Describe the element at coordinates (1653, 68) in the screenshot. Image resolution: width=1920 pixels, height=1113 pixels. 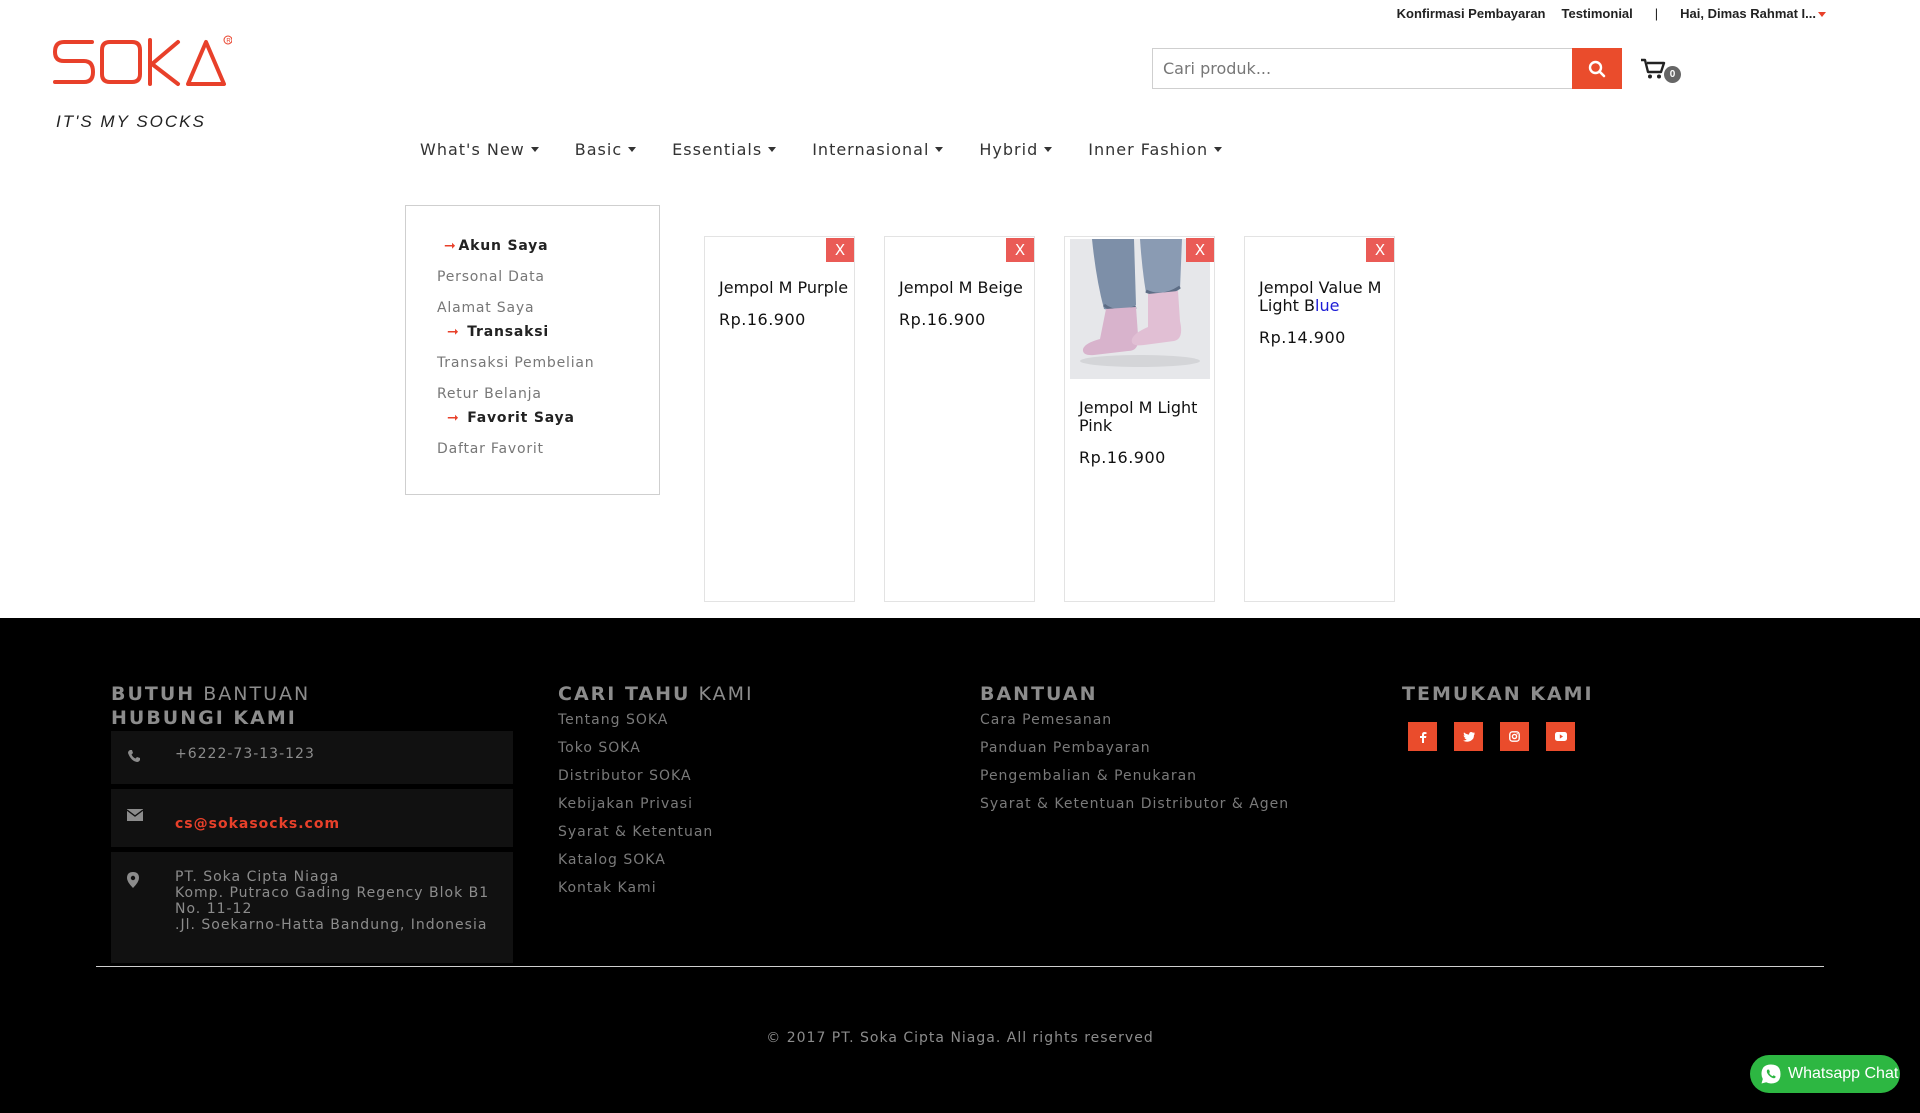
I see `cart-icon` at that location.